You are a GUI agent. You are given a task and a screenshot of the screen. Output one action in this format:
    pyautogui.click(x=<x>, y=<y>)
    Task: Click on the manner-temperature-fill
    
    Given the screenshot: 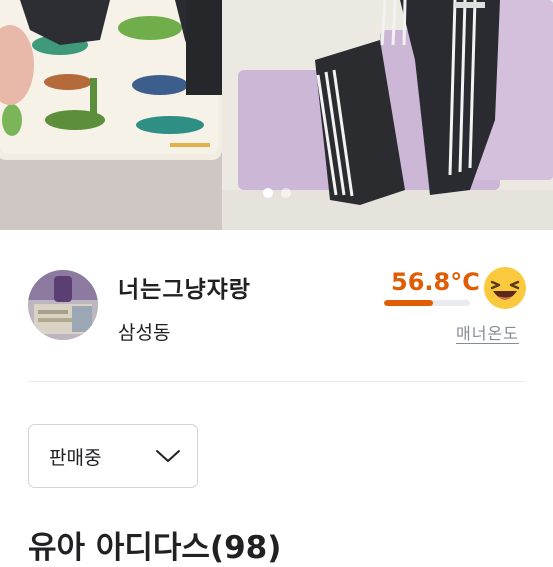 What is the action you would take?
    pyautogui.click(x=408, y=303)
    